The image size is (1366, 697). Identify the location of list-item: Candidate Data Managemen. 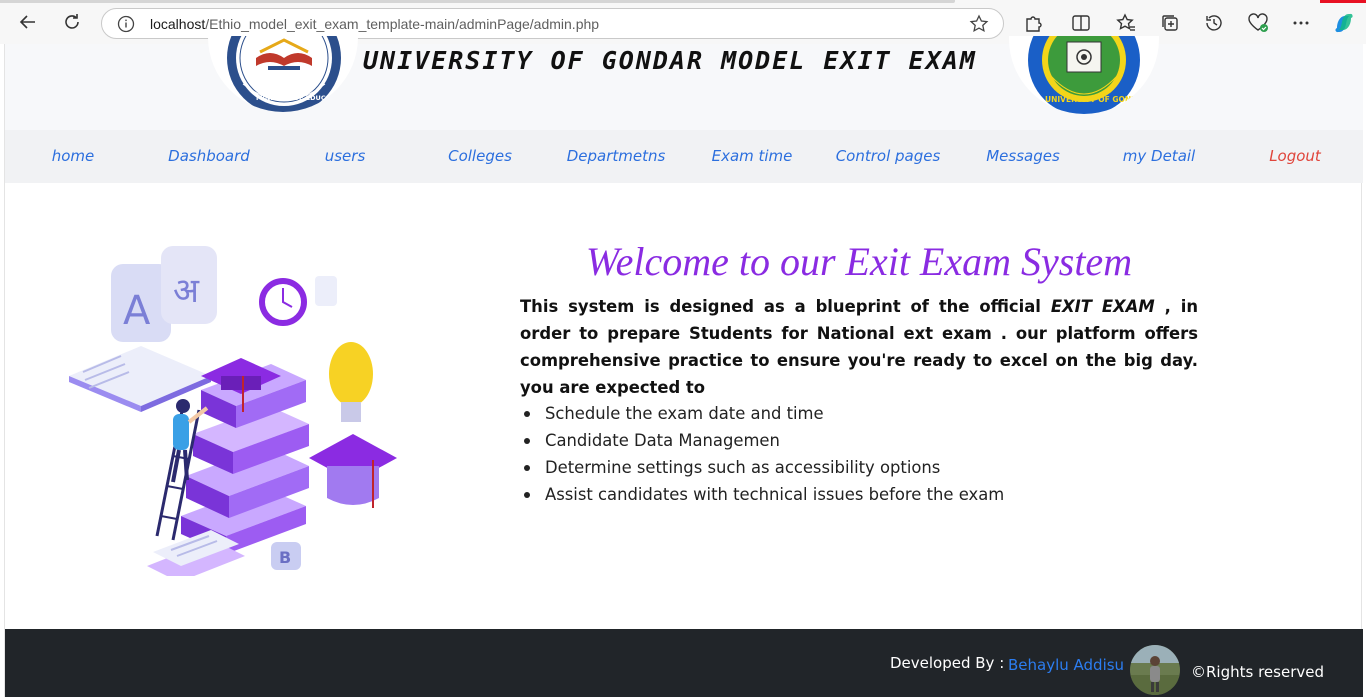
(854, 440).